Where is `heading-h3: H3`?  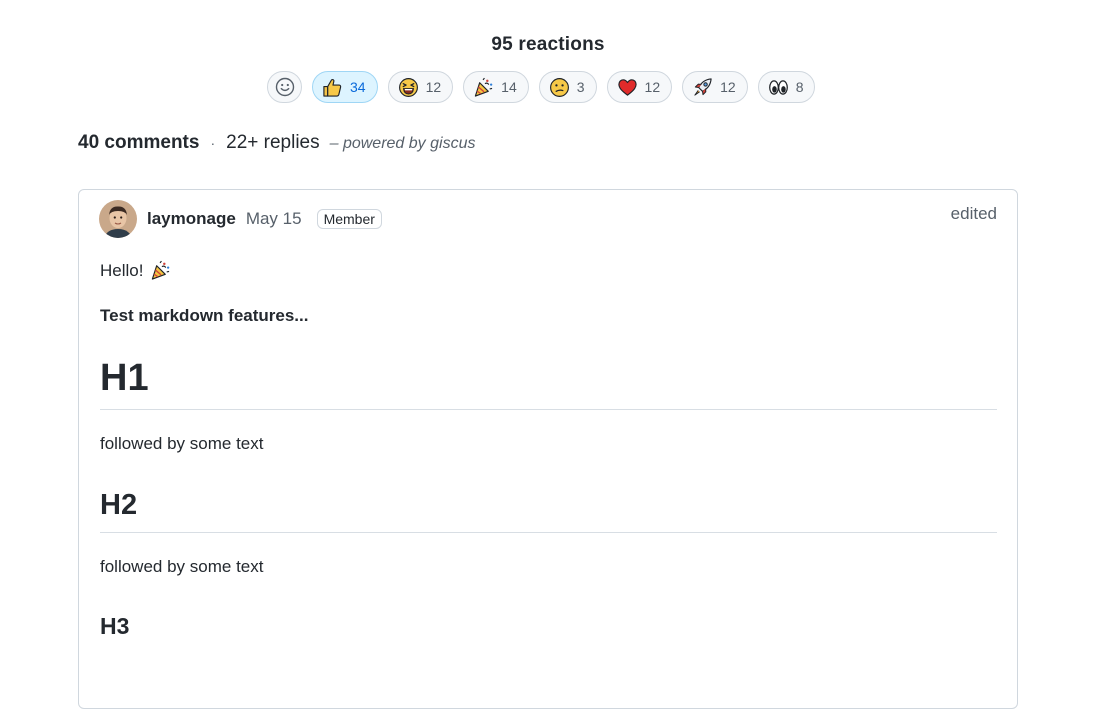
heading-h3: H3 is located at coordinates (115, 625).